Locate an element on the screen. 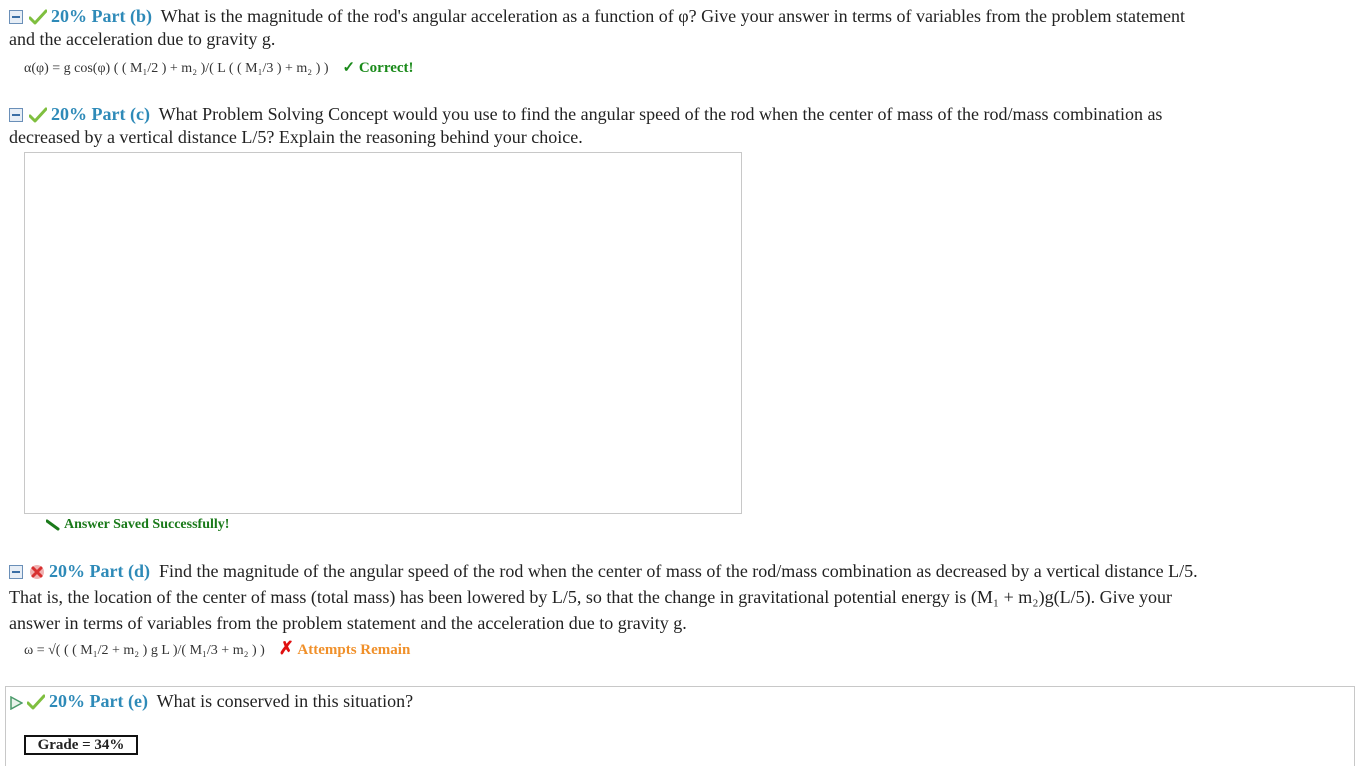 The height and width of the screenshot is (766, 1360). attempts-status: Attempts Remain is located at coordinates (354, 650).